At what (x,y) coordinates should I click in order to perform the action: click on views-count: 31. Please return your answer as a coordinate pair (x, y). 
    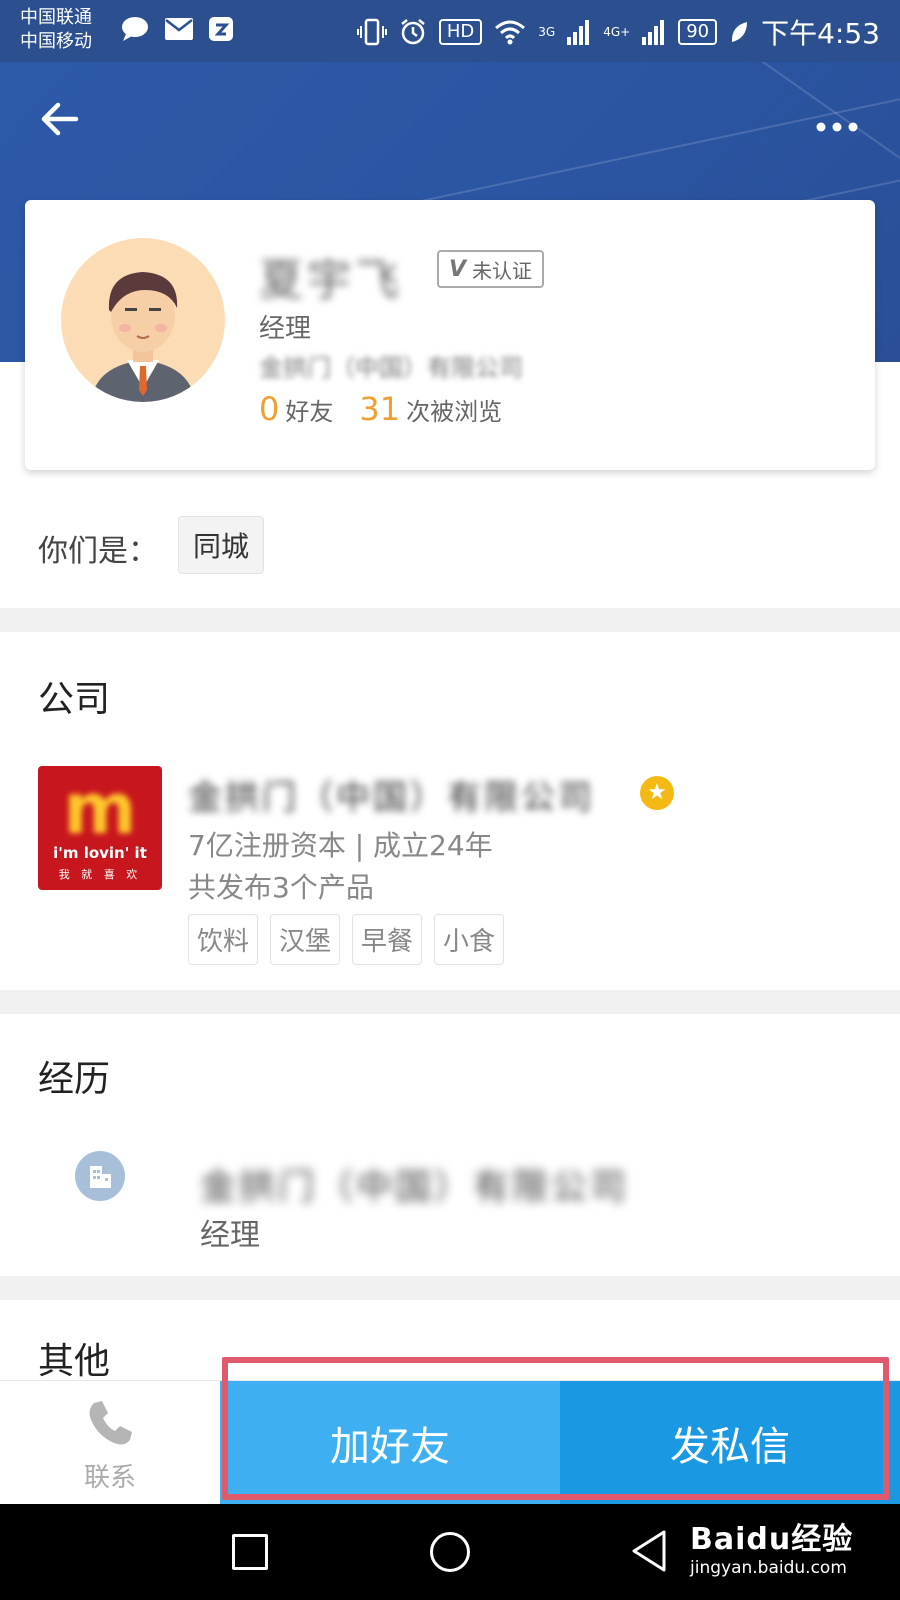
    Looking at the image, I should click on (380, 409).